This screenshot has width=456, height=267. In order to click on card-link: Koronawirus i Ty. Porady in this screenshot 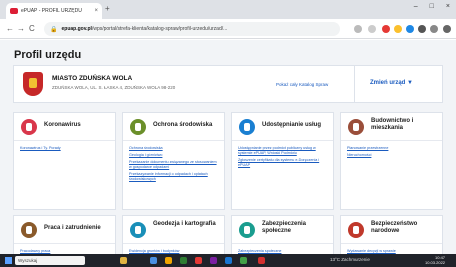, I will do `click(65, 148)`.